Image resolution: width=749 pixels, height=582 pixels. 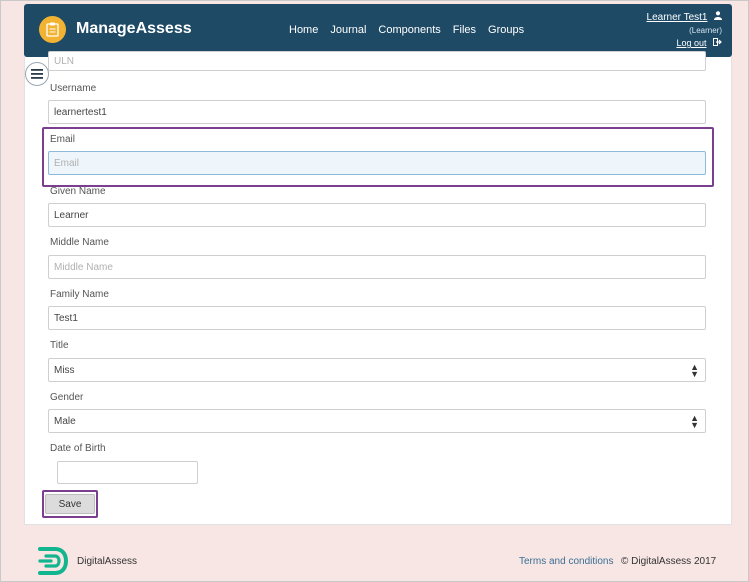 What do you see at coordinates (566, 561) in the screenshot?
I see `terms-link: Terms and conditions` at bounding box center [566, 561].